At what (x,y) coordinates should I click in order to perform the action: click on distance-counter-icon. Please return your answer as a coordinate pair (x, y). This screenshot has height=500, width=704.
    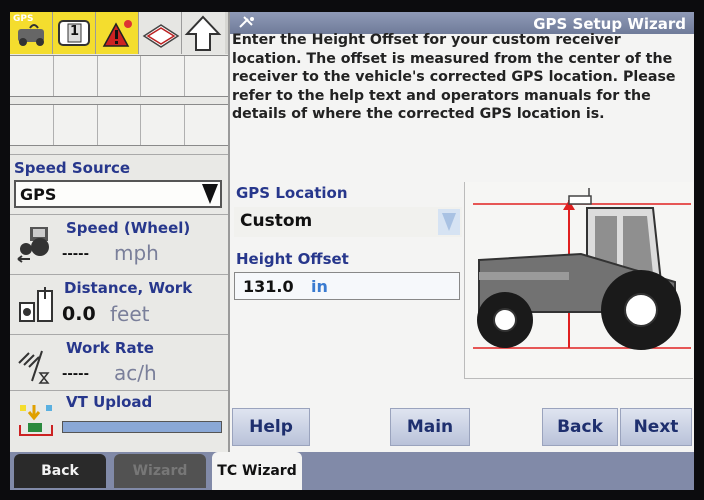
    Looking at the image, I should click on (36, 304).